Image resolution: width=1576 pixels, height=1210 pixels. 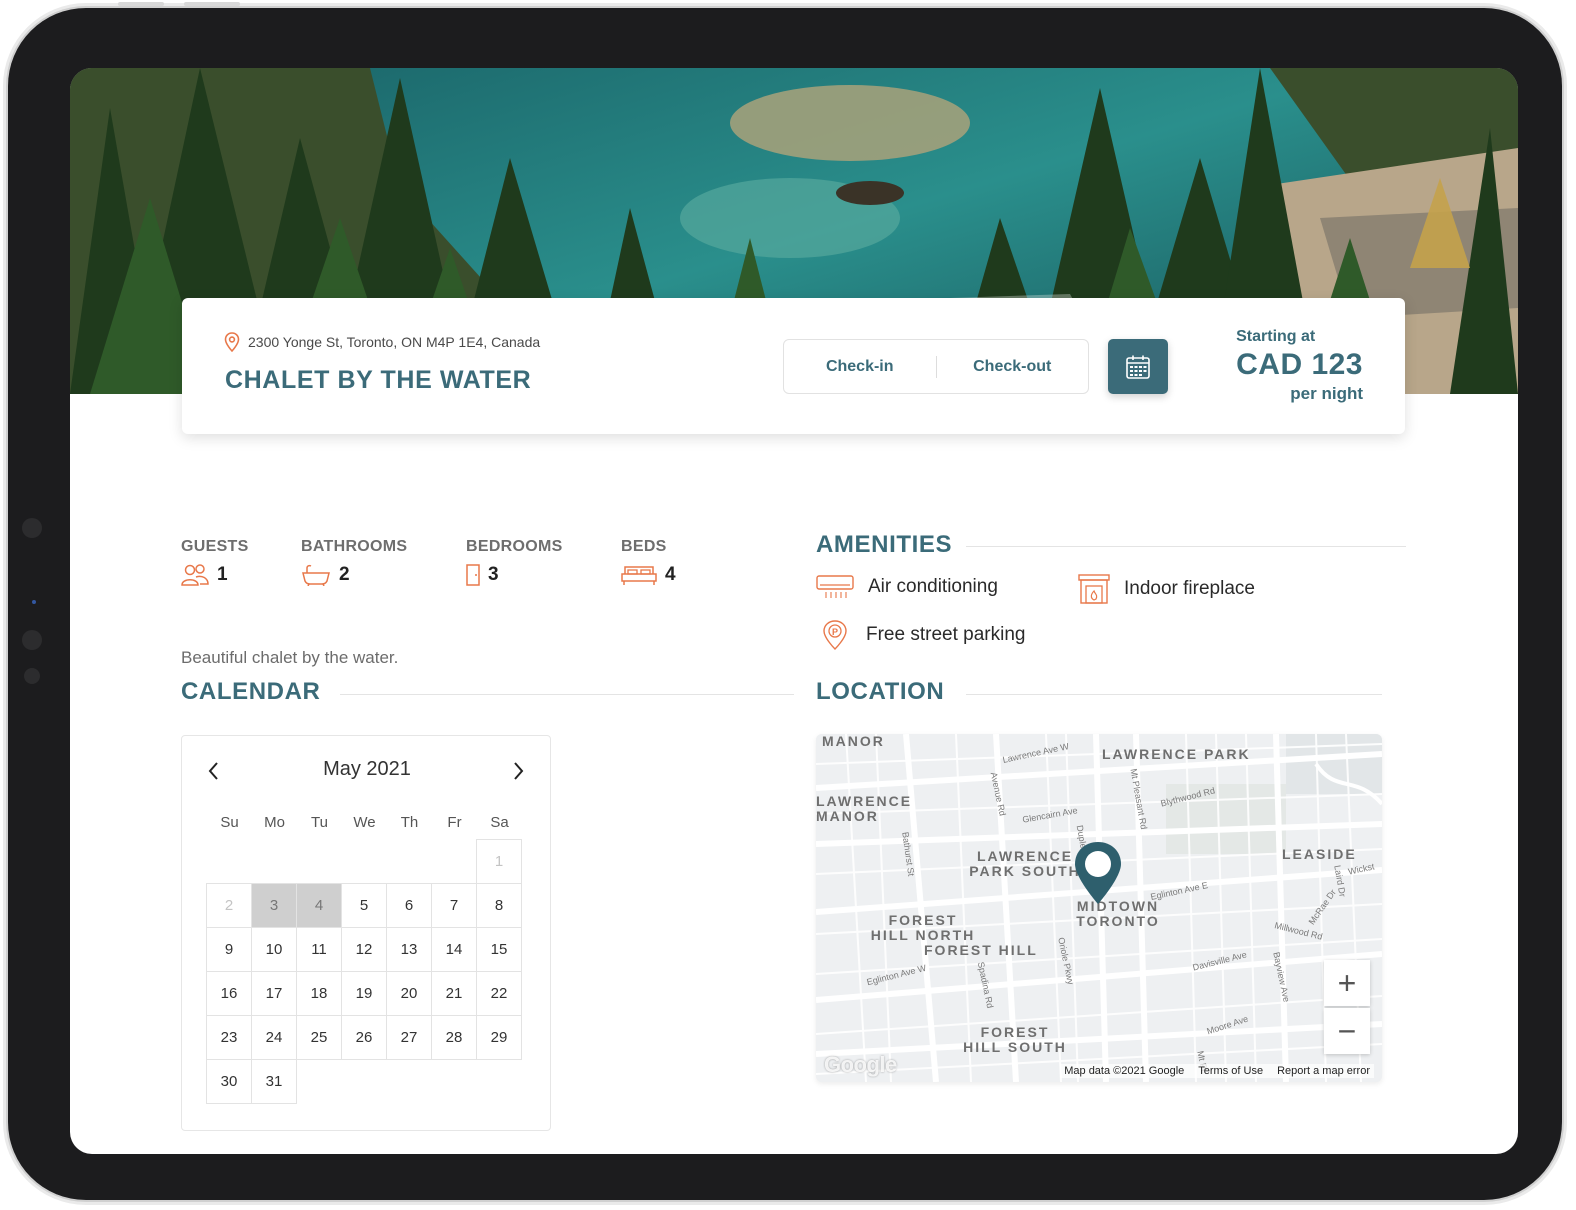 I want to click on calendar-day: 15, so click(x=499, y=949).